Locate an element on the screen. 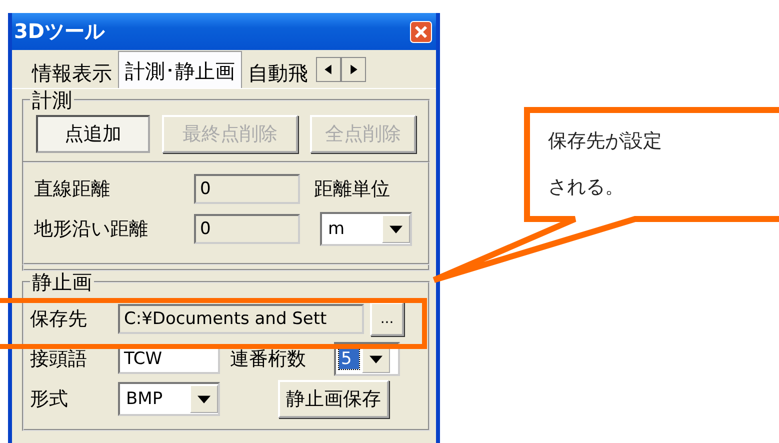  tab: 情報表示 is located at coordinates (72, 72).